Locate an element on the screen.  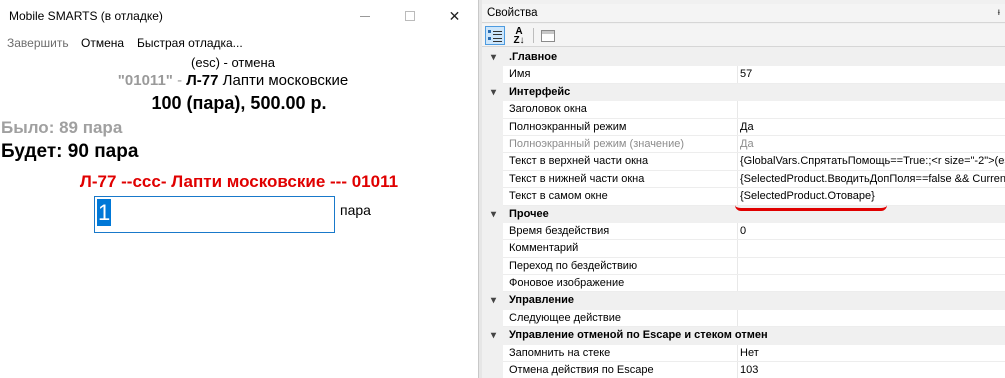
close-button: ✕ is located at coordinates (454, 16).